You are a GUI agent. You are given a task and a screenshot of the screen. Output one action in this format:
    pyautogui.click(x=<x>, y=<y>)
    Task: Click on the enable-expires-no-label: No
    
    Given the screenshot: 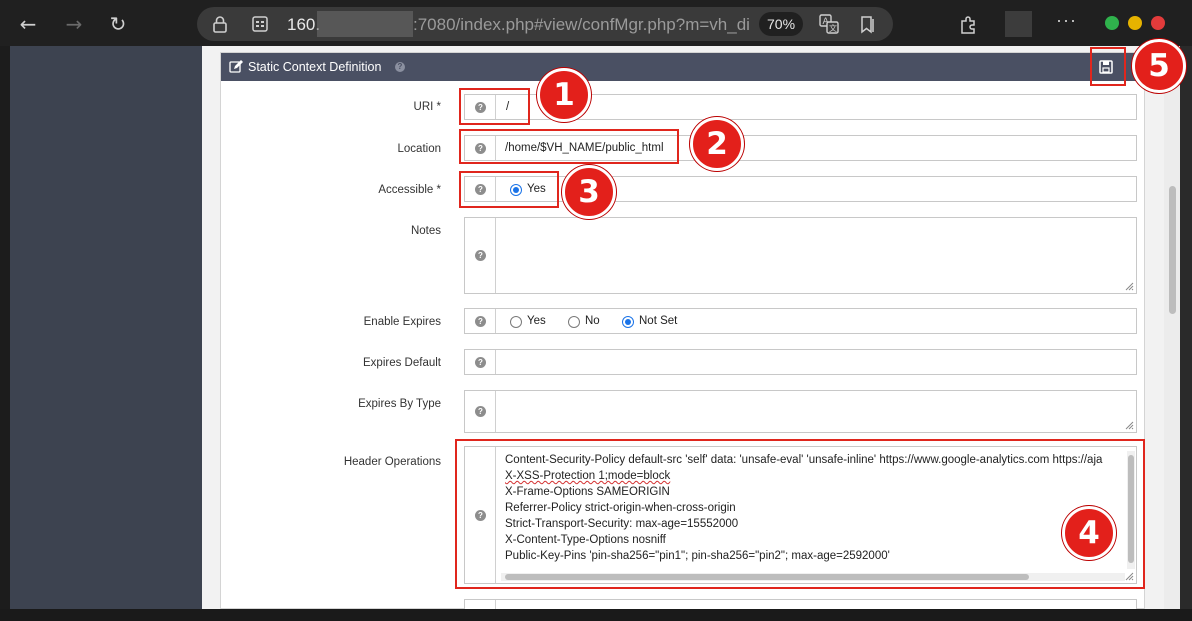 What is the action you would take?
    pyautogui.click(x=592, y=321)
    